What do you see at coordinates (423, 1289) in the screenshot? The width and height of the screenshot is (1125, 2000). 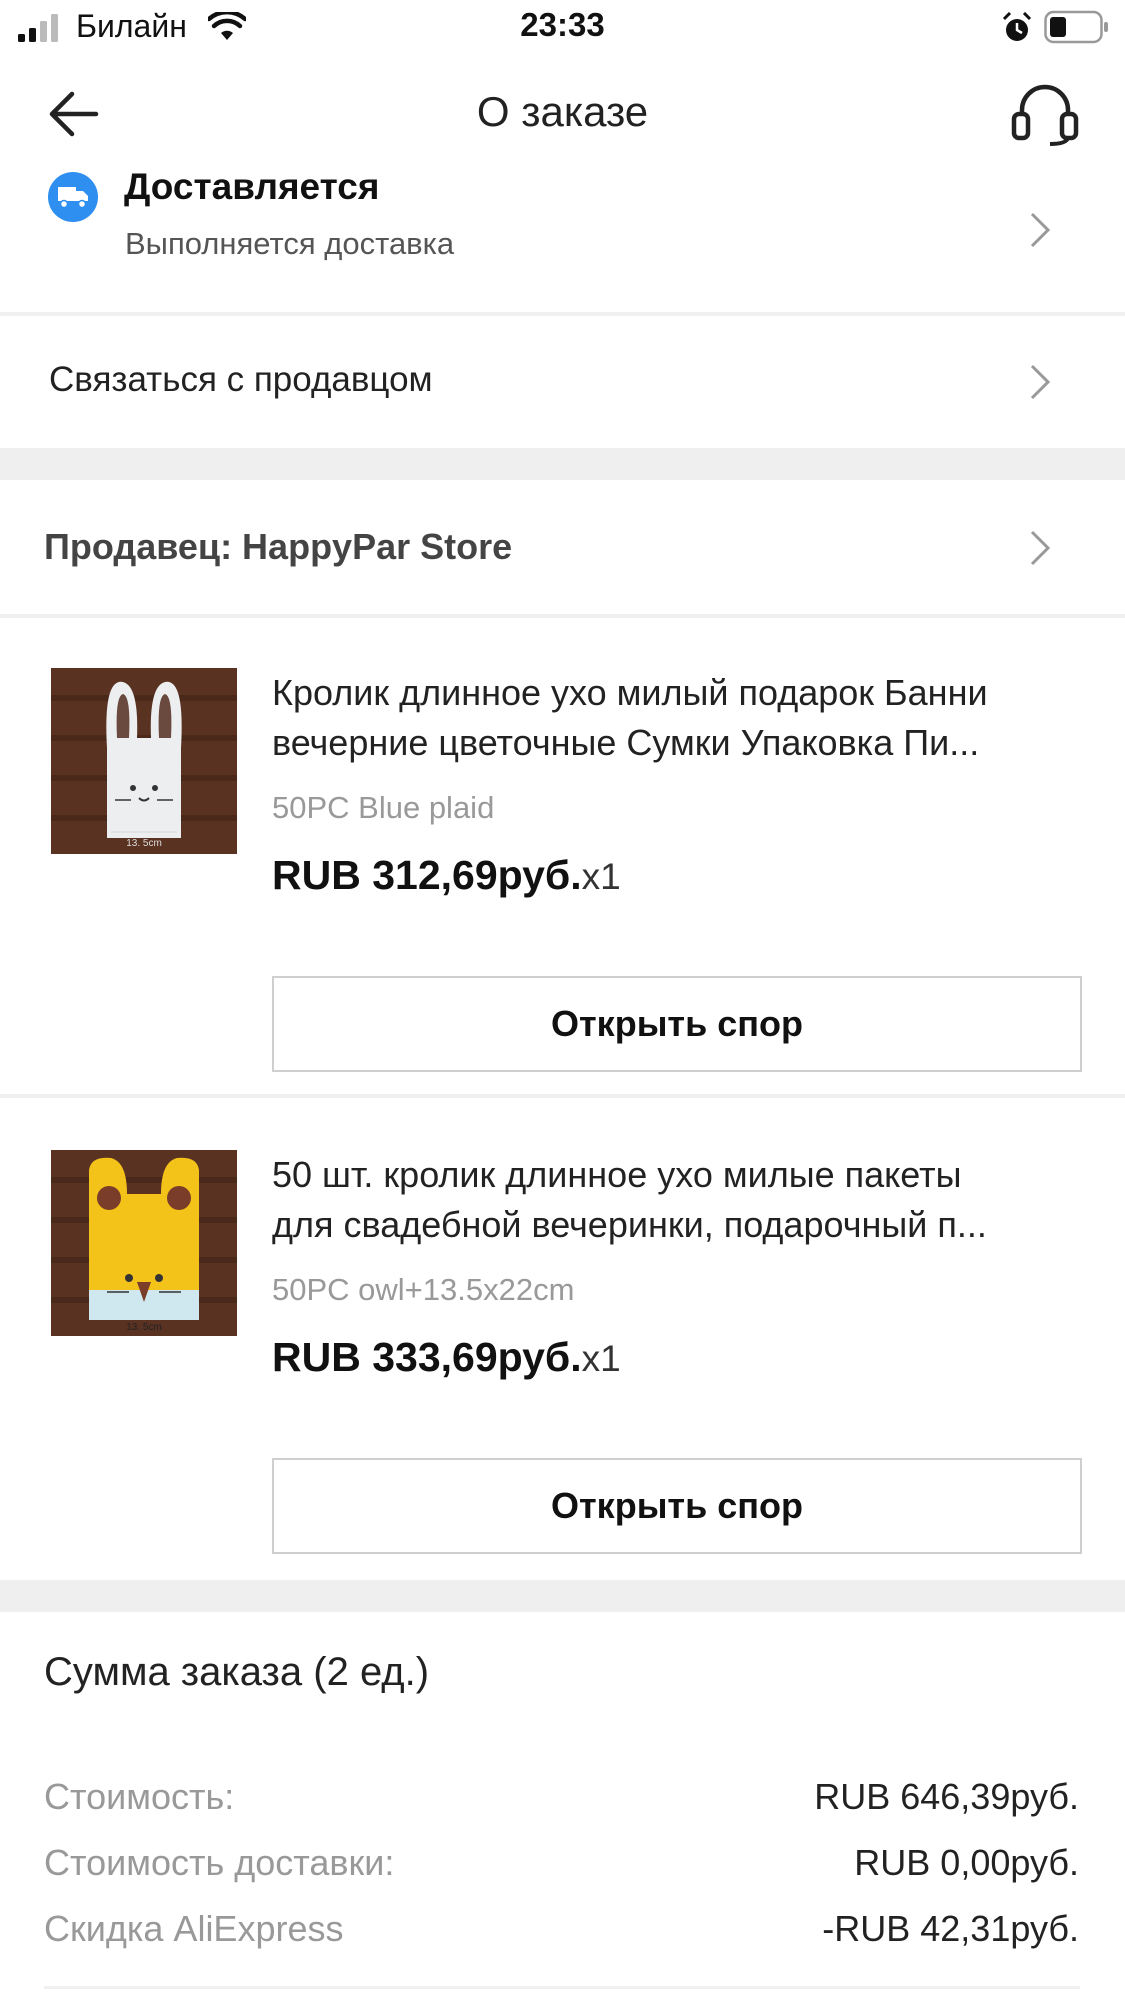 I see `product-variant: 50PC owl+13.5x22cm` at bounding box center [423, 1289].